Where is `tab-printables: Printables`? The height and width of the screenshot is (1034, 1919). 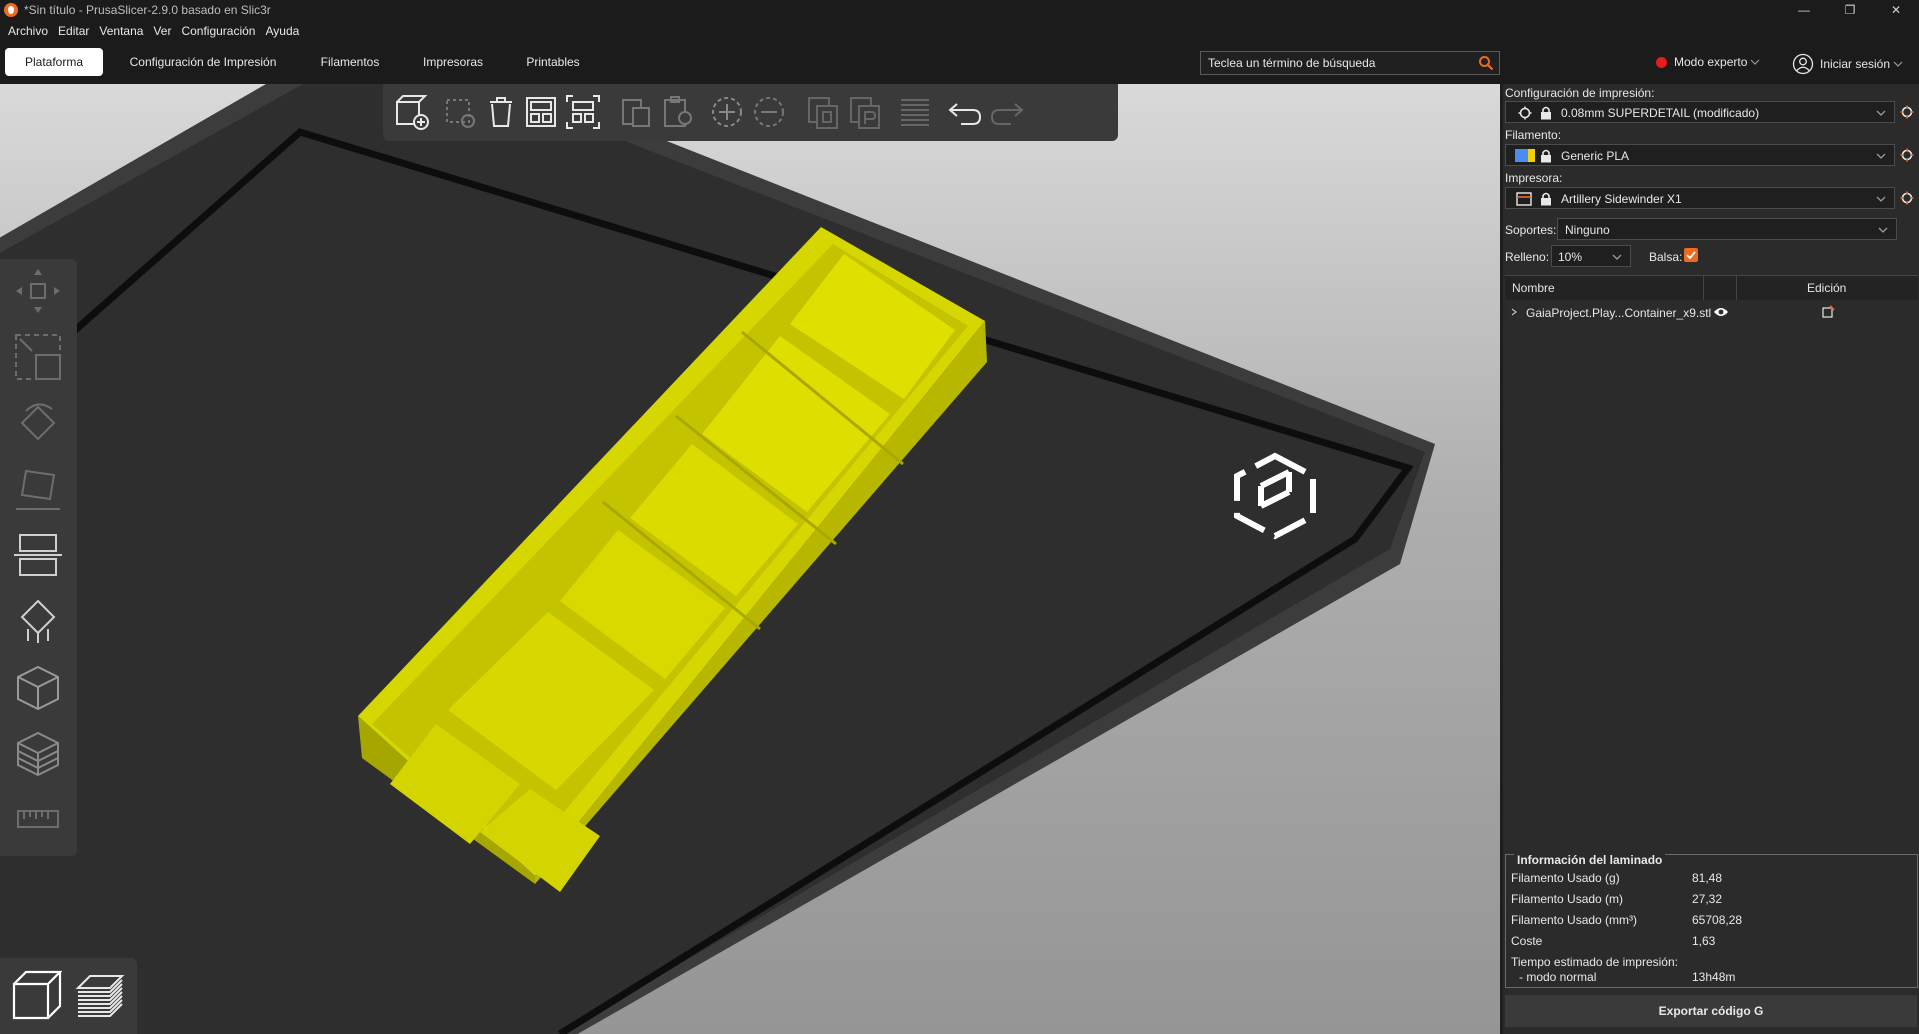 tab-printables: Printables is located at coordinates (553, 62).